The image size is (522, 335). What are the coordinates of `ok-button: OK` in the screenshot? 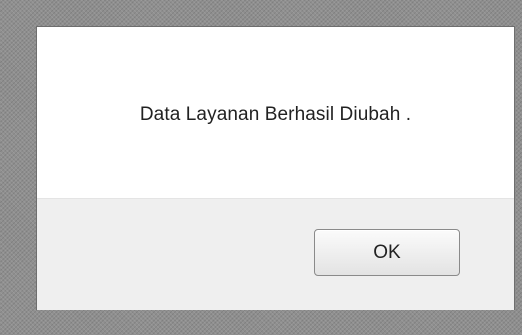 It's located at (387, 252).